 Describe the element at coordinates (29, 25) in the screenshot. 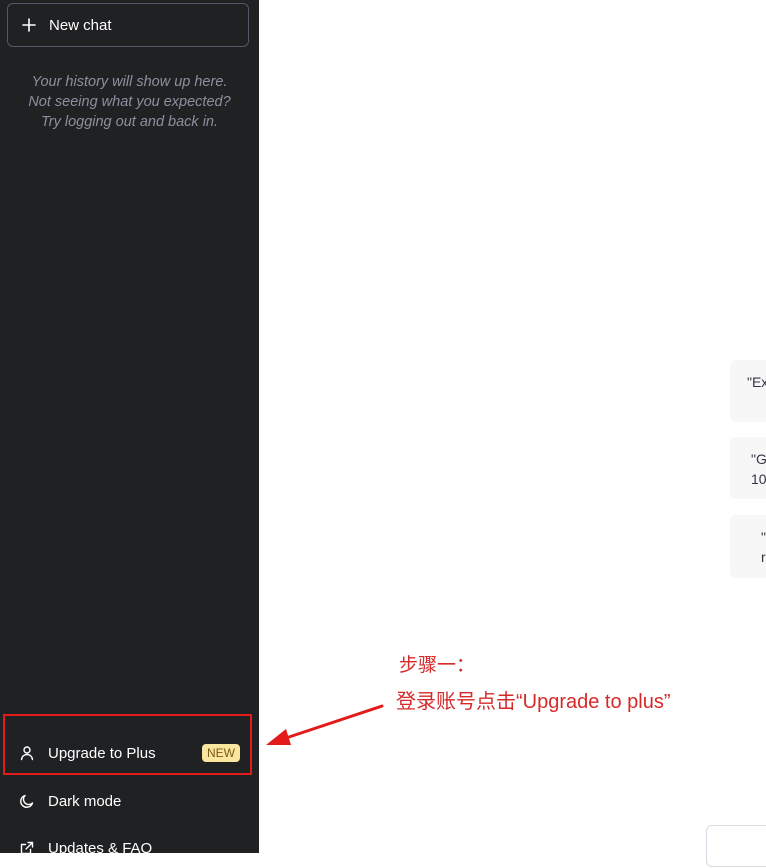

I see `plus-icon` at that location.